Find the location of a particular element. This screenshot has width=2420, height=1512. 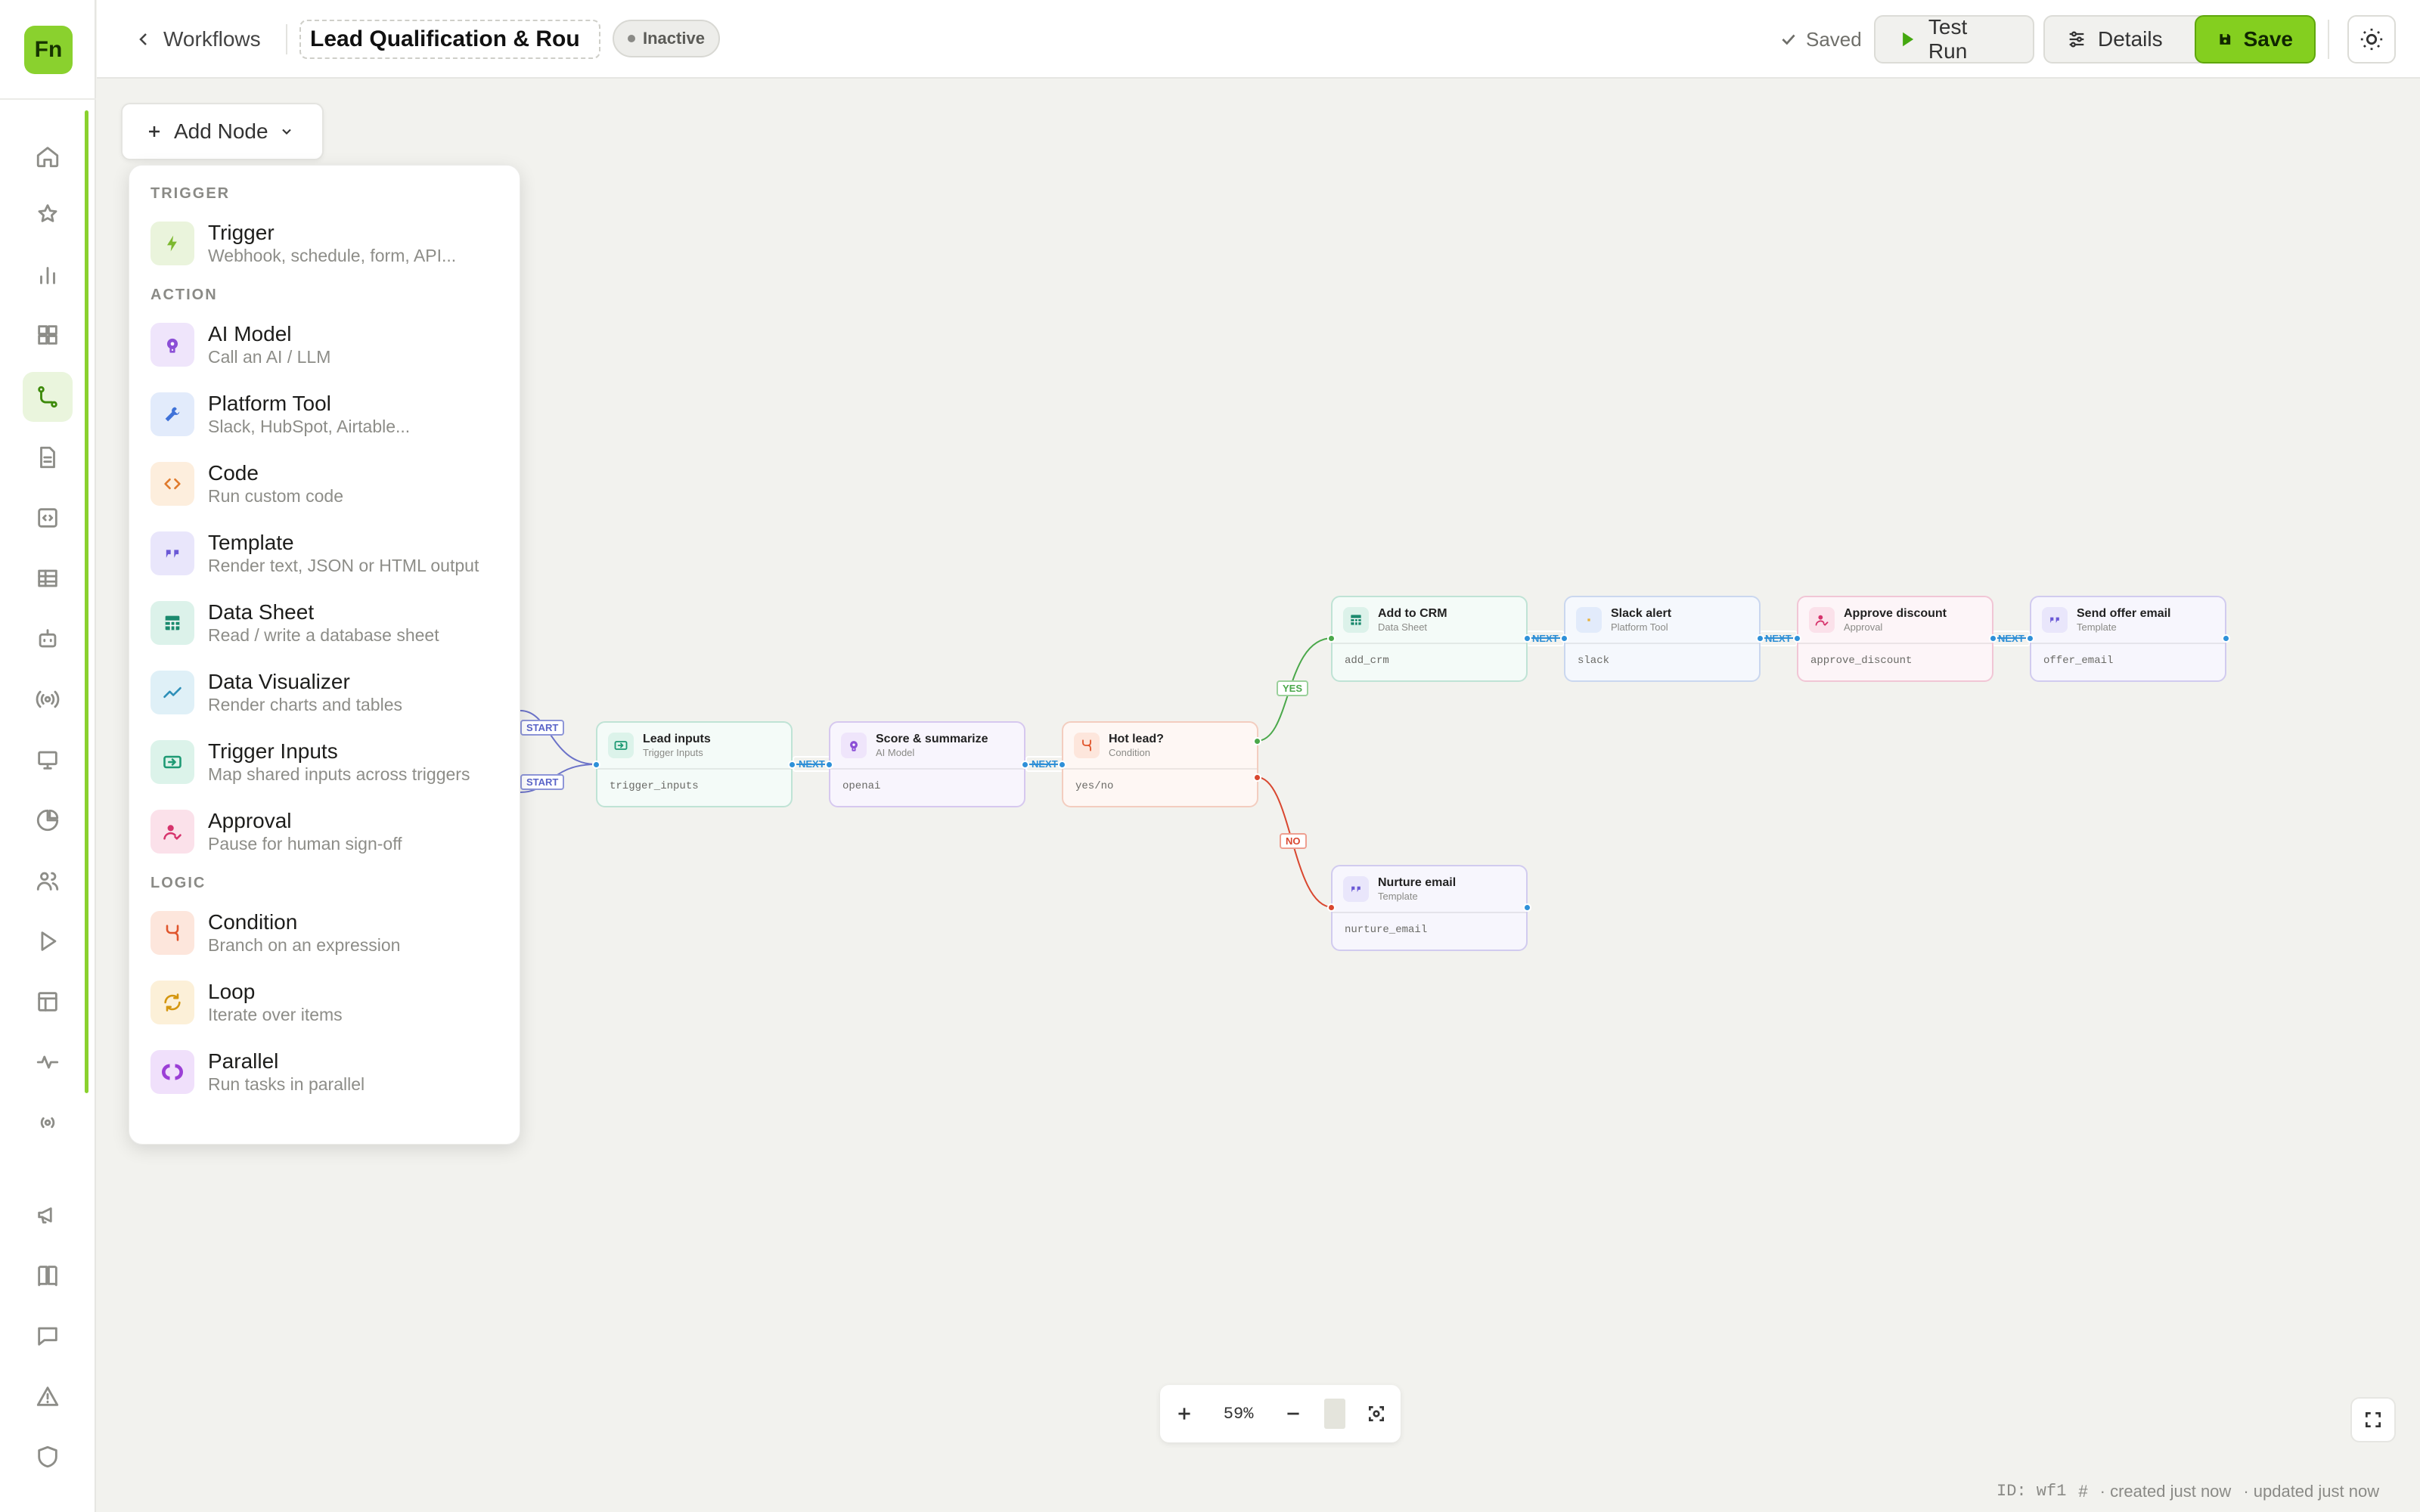

sidebar-item-users is located at coordinates (48, 881).